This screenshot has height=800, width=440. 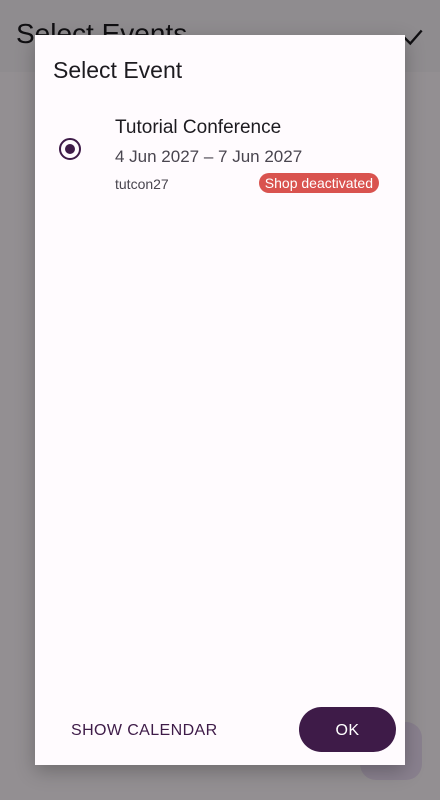 What do you see at coordinates (347, 729) in the screenshot?
I see `ok-button: OK` at bounding box center [347, 729].